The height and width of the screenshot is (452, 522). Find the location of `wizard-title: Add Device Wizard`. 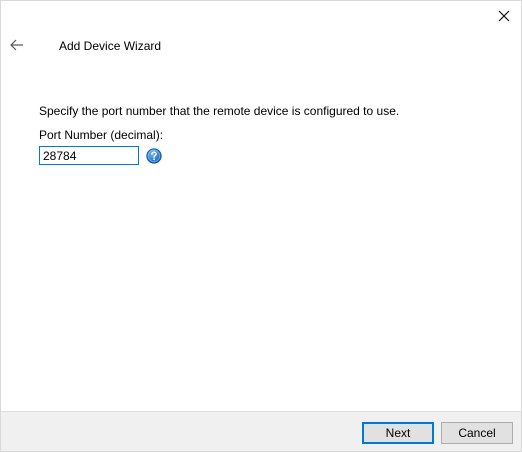

wizard-title: Add Device Wizard is located at coordinates (110, 46).